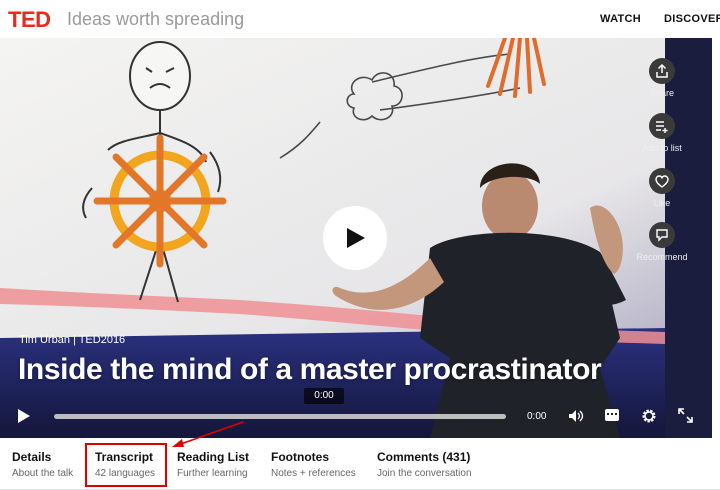  What do you see at coordinates (662, 257) in the screenshot?
I see `recommend-label: Recommend` at bounding box center [662, 257].